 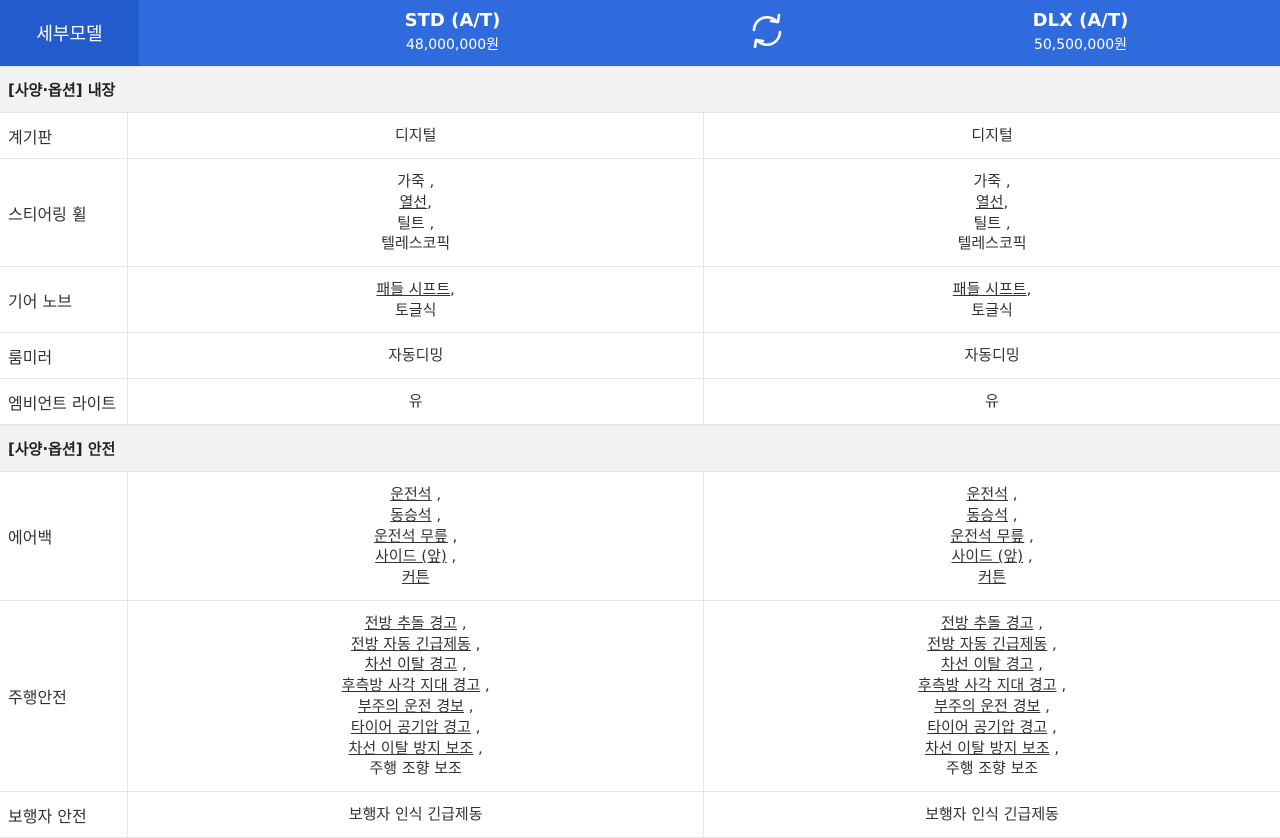 What do you see at coordinates (1080, 20) in the screenshot?
I see `model-name: DLX (A/T)` at bounding box center [1080, 20].